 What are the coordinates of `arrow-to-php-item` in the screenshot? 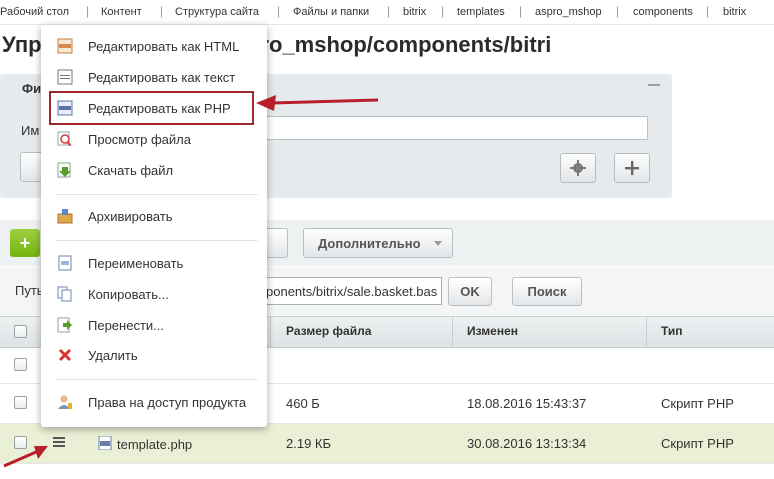 It's located at (317, 103).